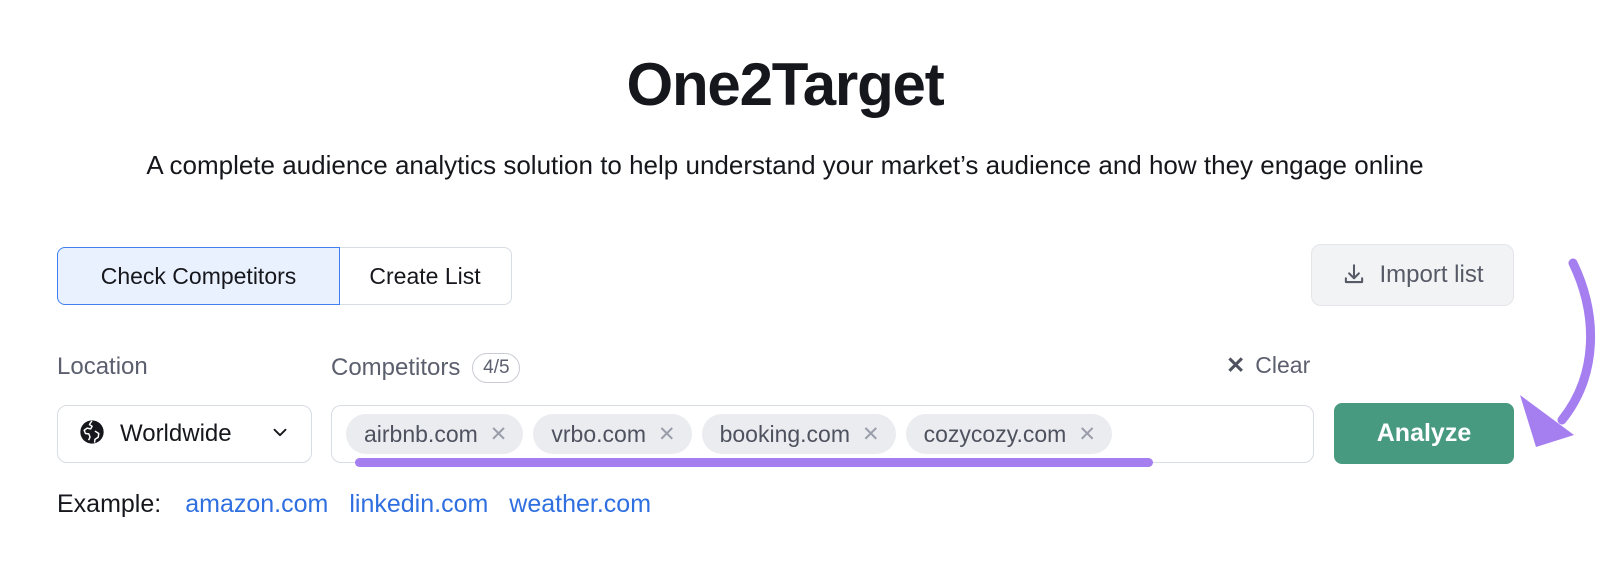  What do you see at coordinates (280, 434) in the screenshot?
I see `chevron-down-icon` at bounding box center [280, 434].